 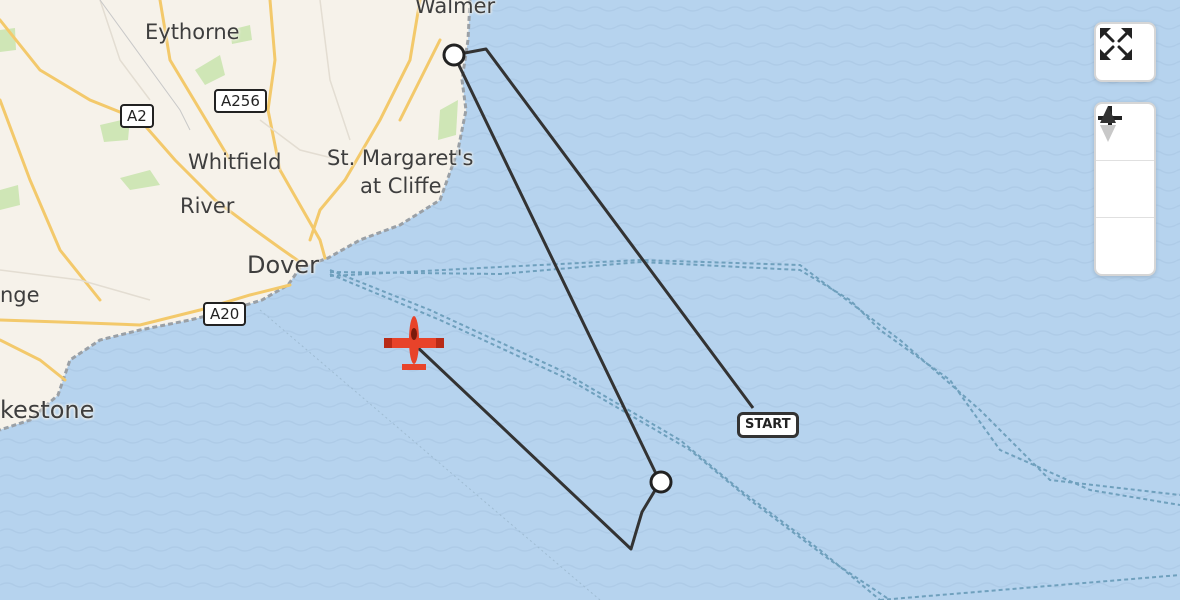 What do you see at coordinates (20, 295) in the screenshot?
I see `place-hawkinge: nge` at bounding box center [20, 295].